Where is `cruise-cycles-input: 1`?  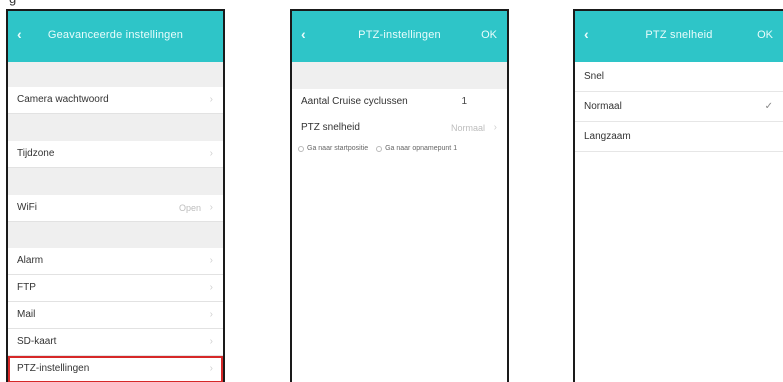
cruise-cycles-input: 1 is located at coordinates (464, 102).